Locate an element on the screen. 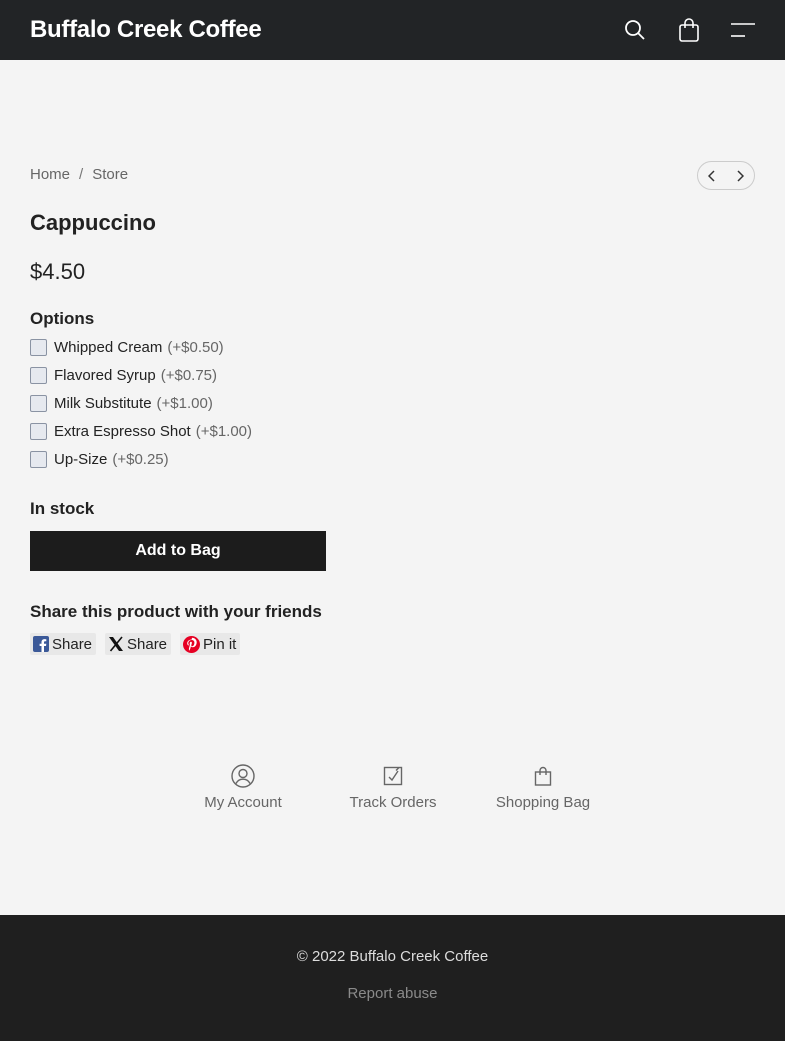 This screenshot has height=1041, width=785. track-orders-icon is located at coordinates (393, 776).